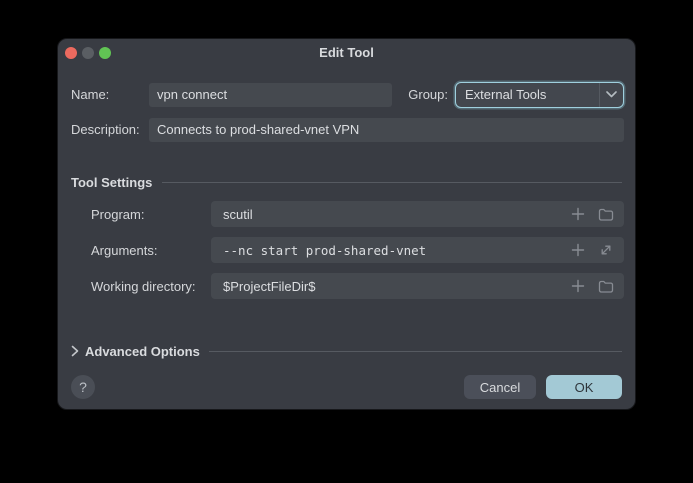 The image size is (693, 483). What do you see at coordinates (346, 387) in the screenshot?
I see `dialog-footer: ? Cancel OK` at bounding box center [346, 387].